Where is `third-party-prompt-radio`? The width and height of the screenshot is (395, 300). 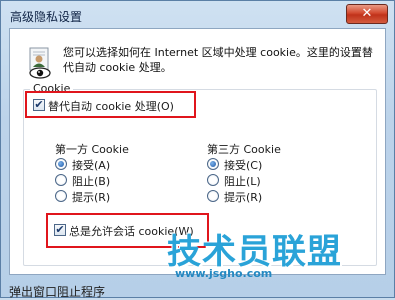
third-party-prompt-radio is located at coordinates (213, 196).